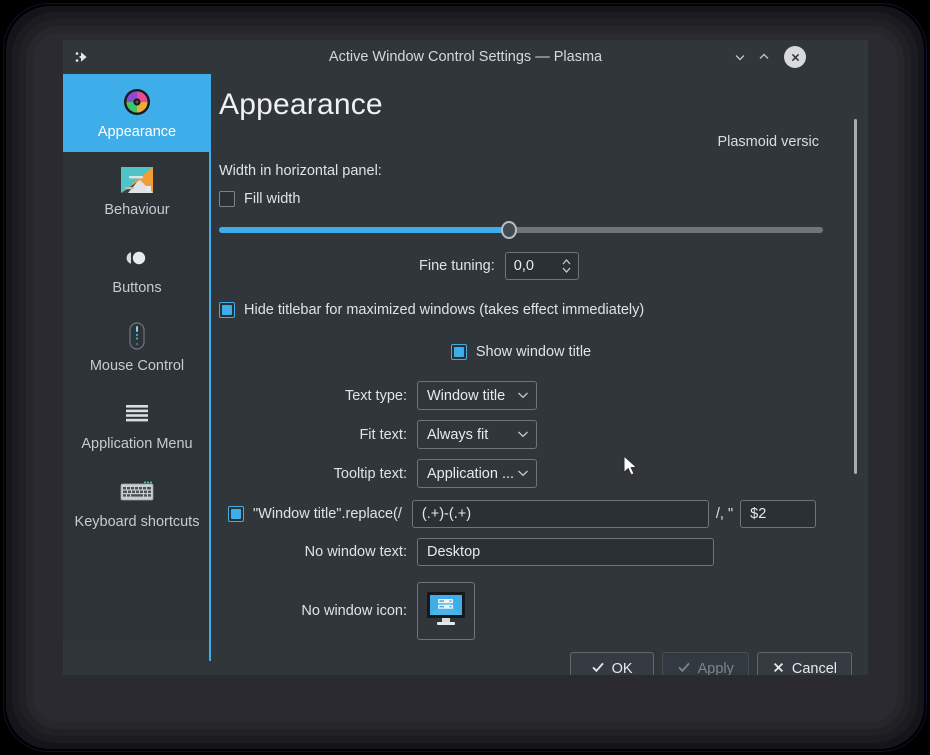 The width and height of the screenshot is (930, 755). Describe the element at coordinates (364, 230) in the screenshot. I see `slider-fill` at that location.